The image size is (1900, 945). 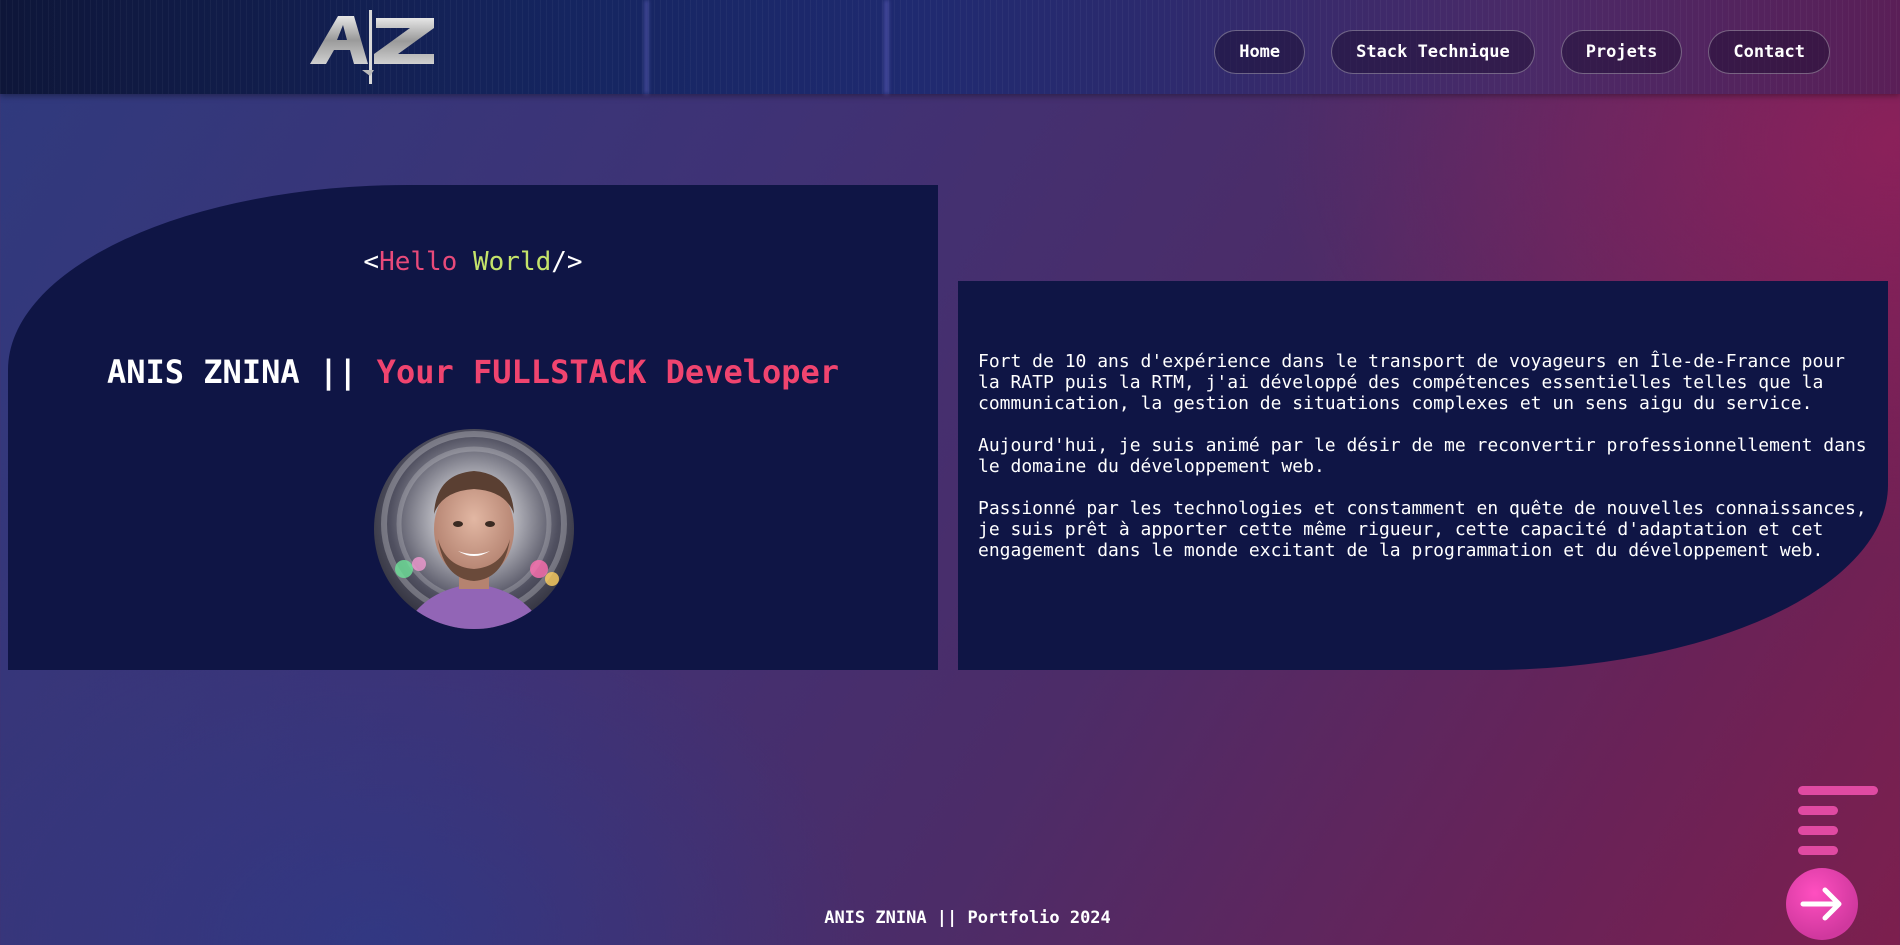 What do you see at coordinates (967, 918) in the screenshot?
I see `footer-text: ANIS ZNINA || Portfolio 2024` at bounding box center [967, 918].